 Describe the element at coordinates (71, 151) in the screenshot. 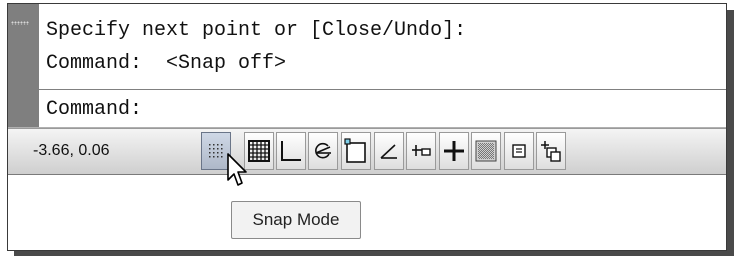

I see `cursor-coordinates: -3.66, 0.06` at that location.